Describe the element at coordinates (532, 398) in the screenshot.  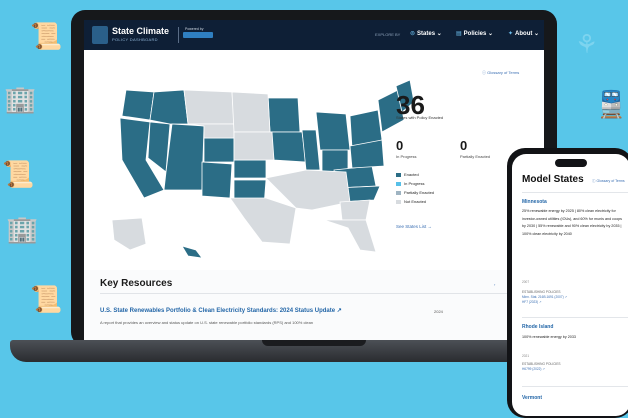
I see `state-name-vermont: Vermont` at that location.